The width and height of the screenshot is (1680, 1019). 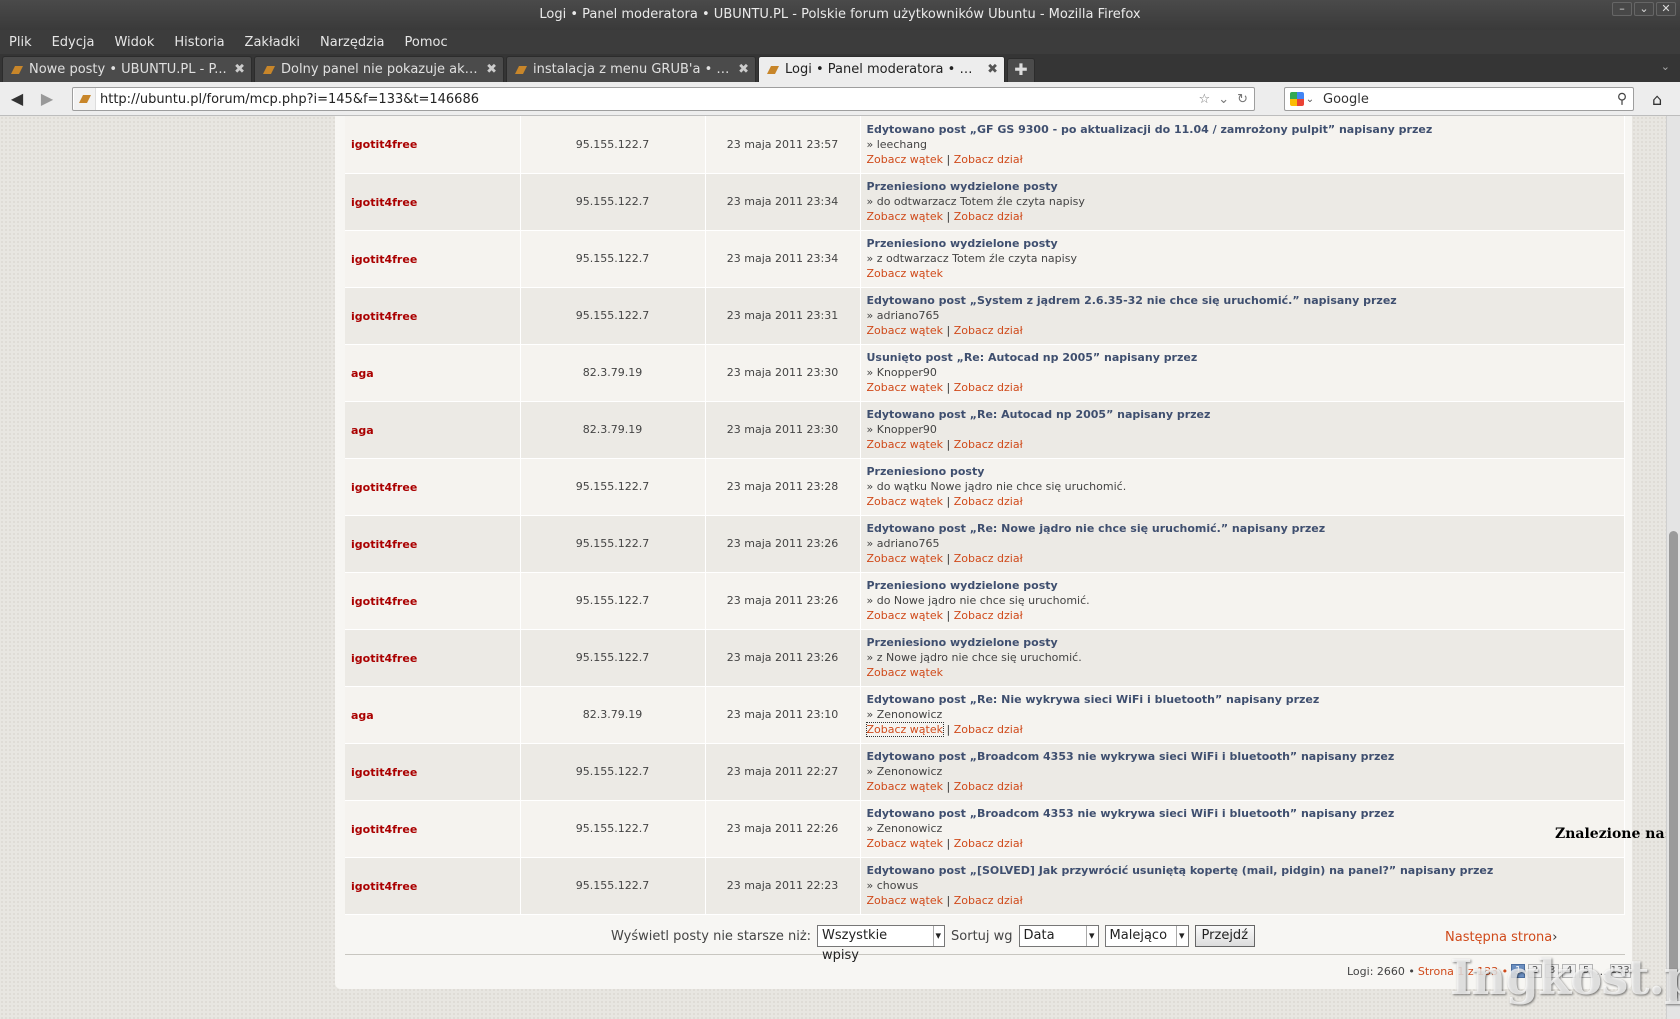 I want to click on search-bar: ⌄ Google ⚲, so click(x=1459, y=99).